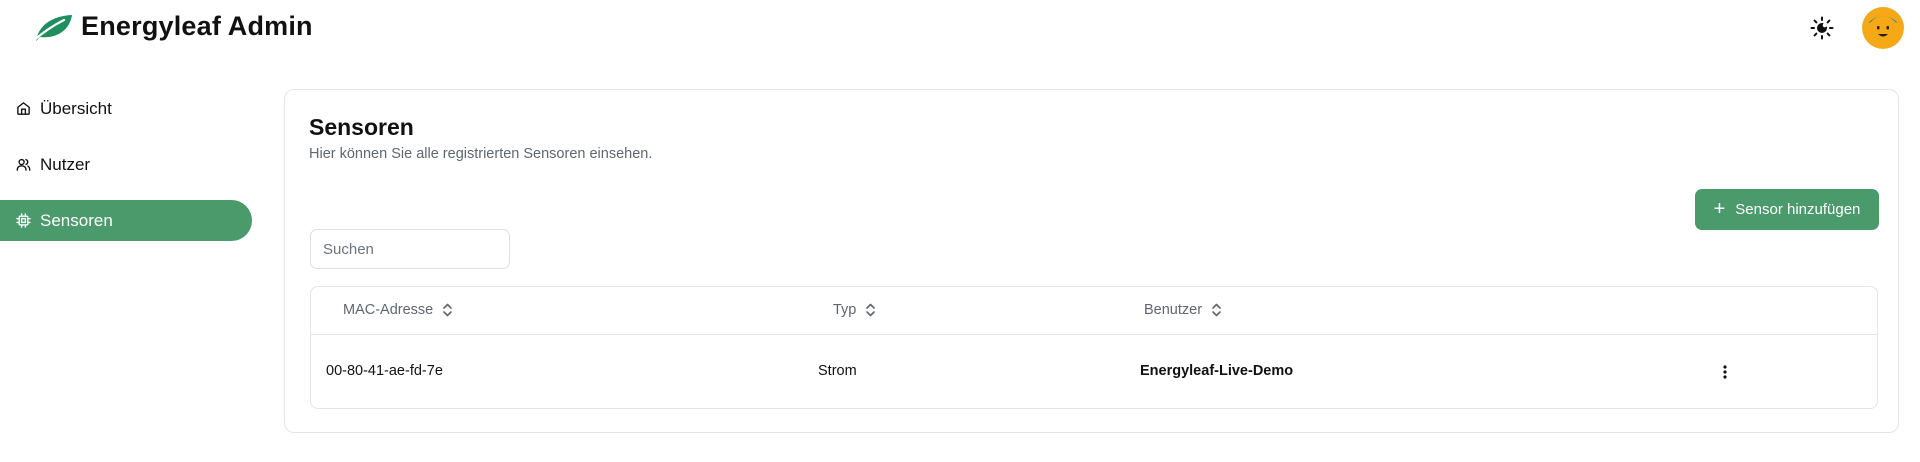 The image size is (1920, 462). Describe the element at coordinates (23, 164) in the screenshot. I see `users-icon` at that location.